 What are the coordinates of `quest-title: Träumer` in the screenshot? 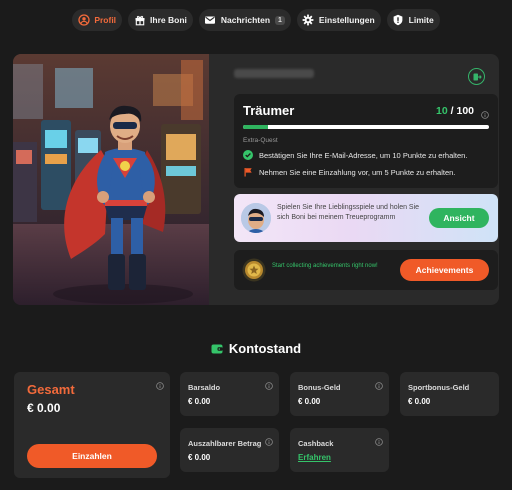 It's located at (269, 110).